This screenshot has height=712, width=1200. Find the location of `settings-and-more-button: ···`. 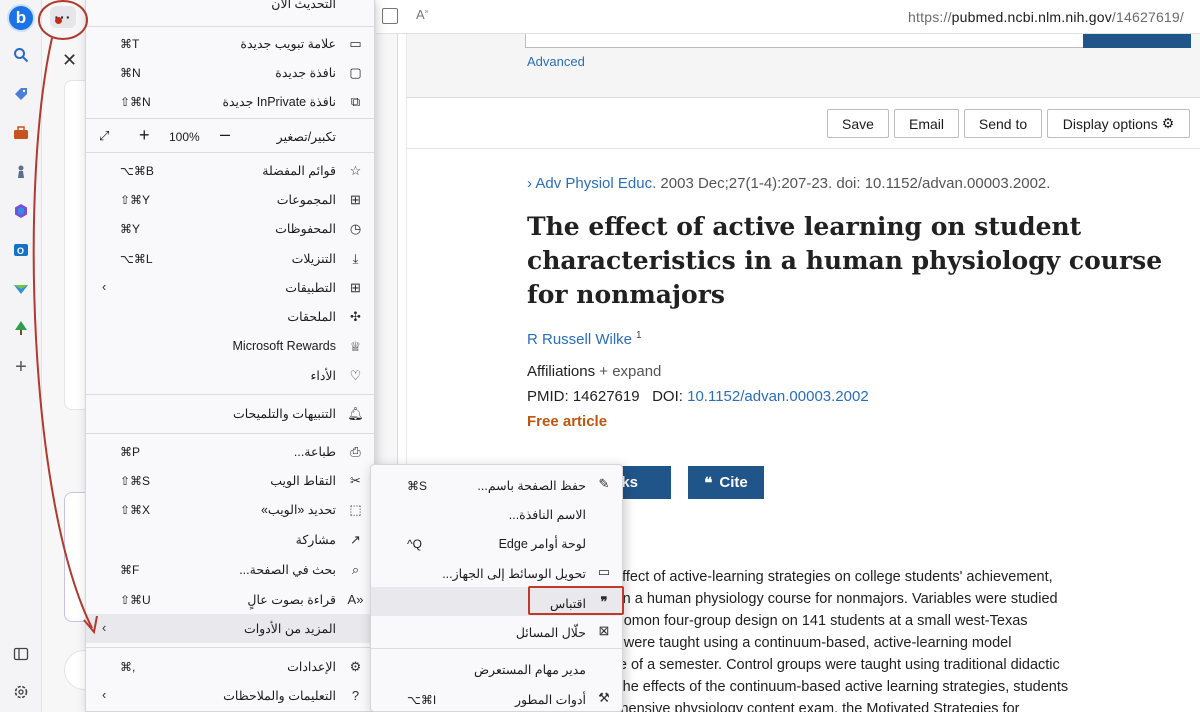

settings-and-more-button: ··· is located at coordinates (63, 17).